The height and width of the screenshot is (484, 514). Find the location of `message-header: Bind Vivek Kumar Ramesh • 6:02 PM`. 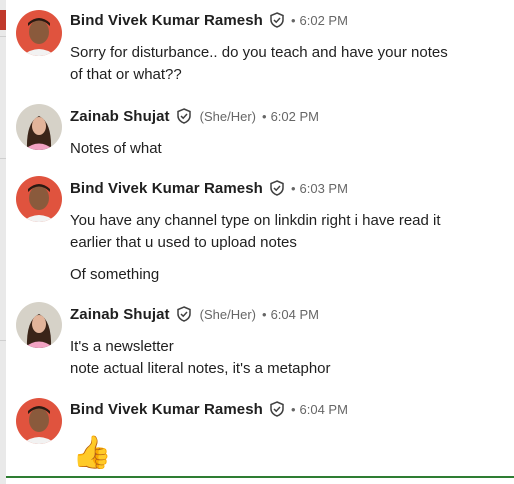

message-header: Bind Vivek Kumar Ramesh • 6:02 PM is located at coordinates (209, 20).